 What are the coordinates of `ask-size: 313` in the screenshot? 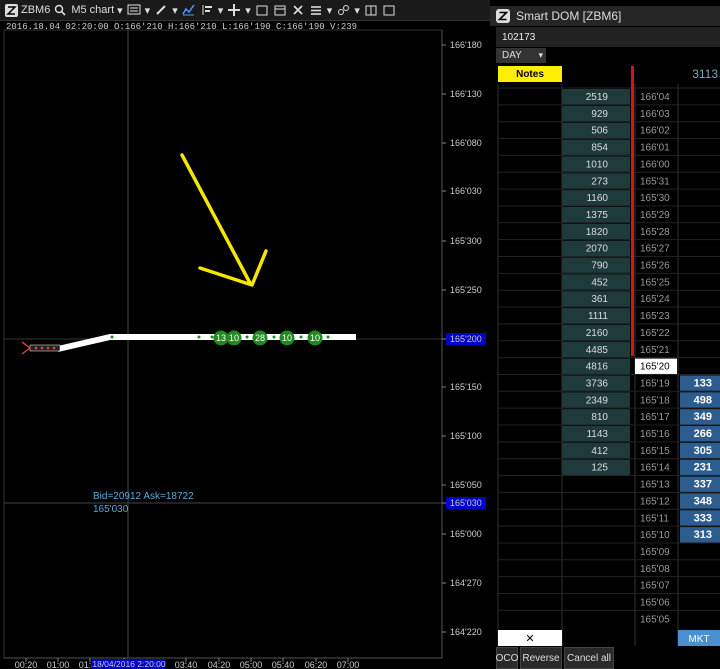 It's located at (703, 535).